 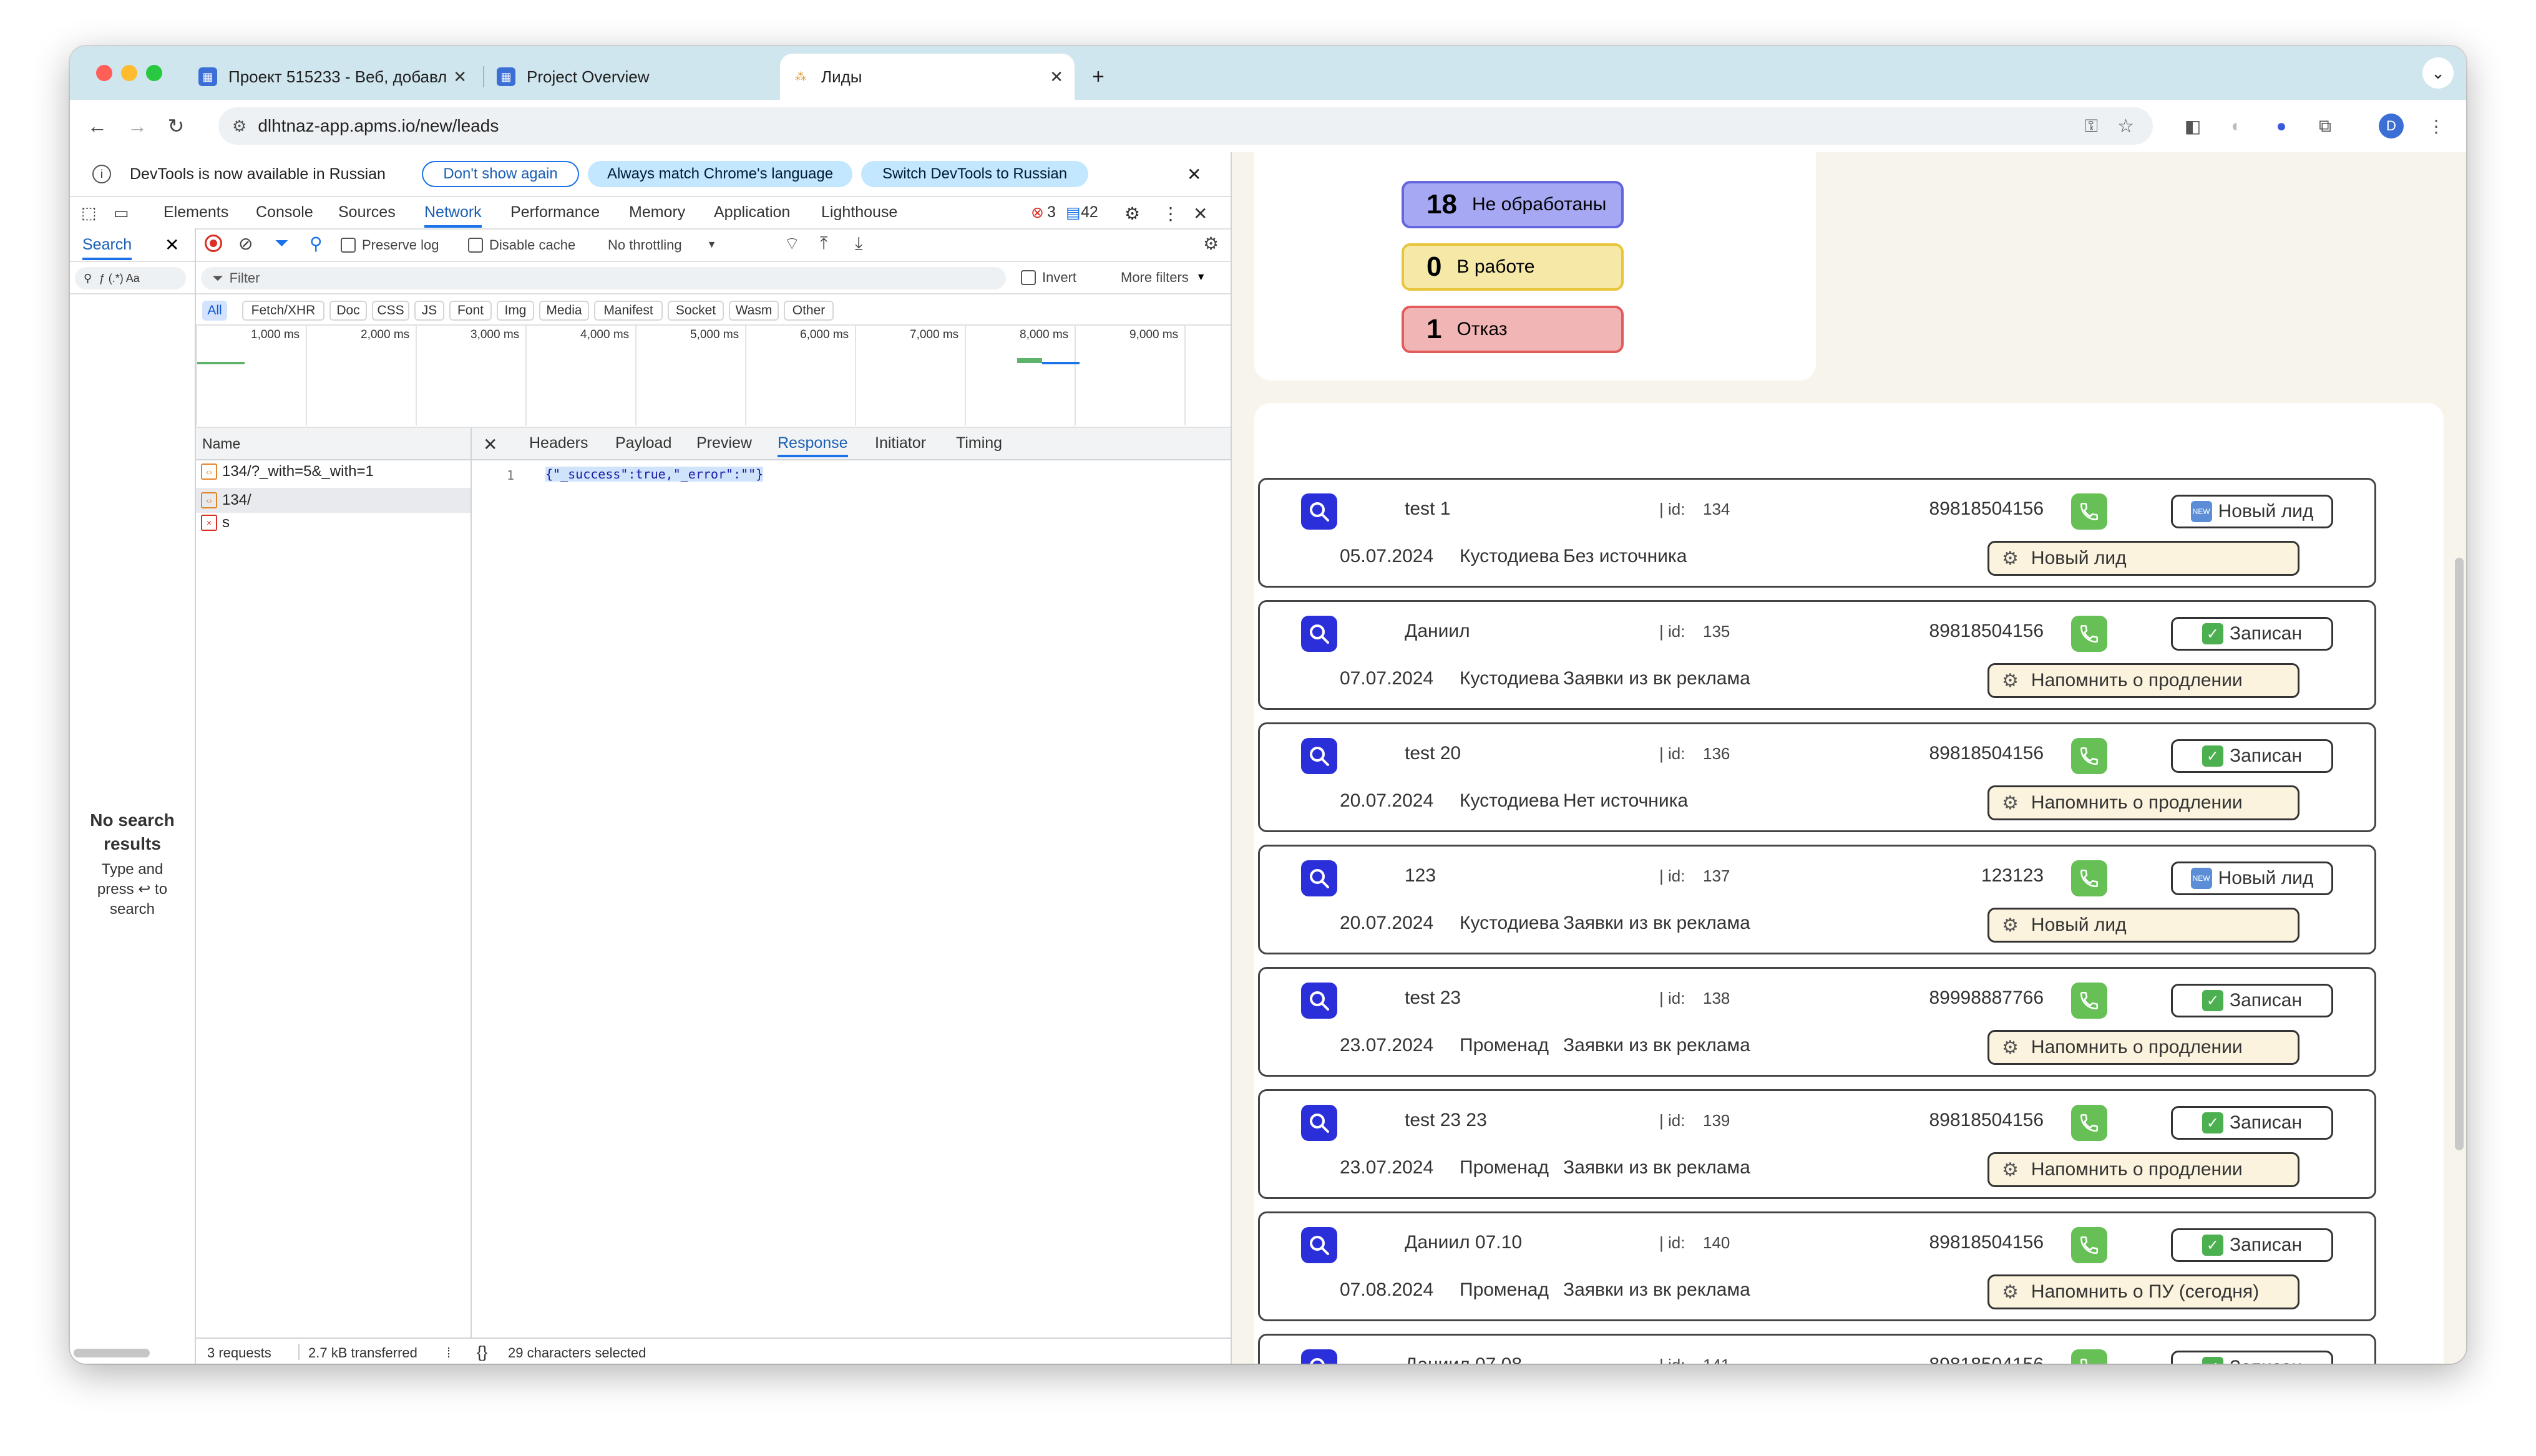 I want to click on preserve-log-checkbox: Preserve log, so click(x=390, y=245).